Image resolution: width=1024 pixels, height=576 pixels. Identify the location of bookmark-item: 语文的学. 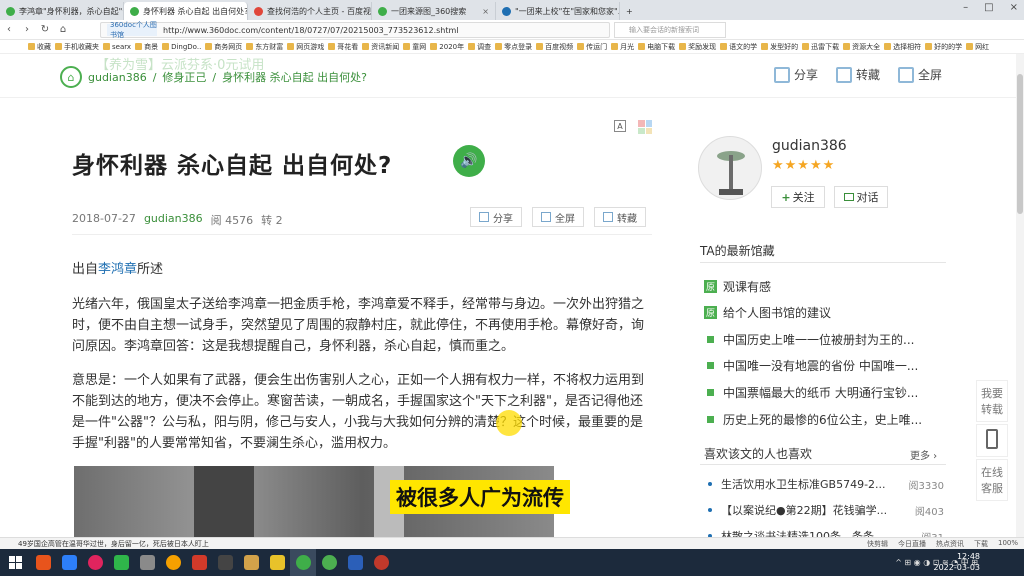
(738, 47).